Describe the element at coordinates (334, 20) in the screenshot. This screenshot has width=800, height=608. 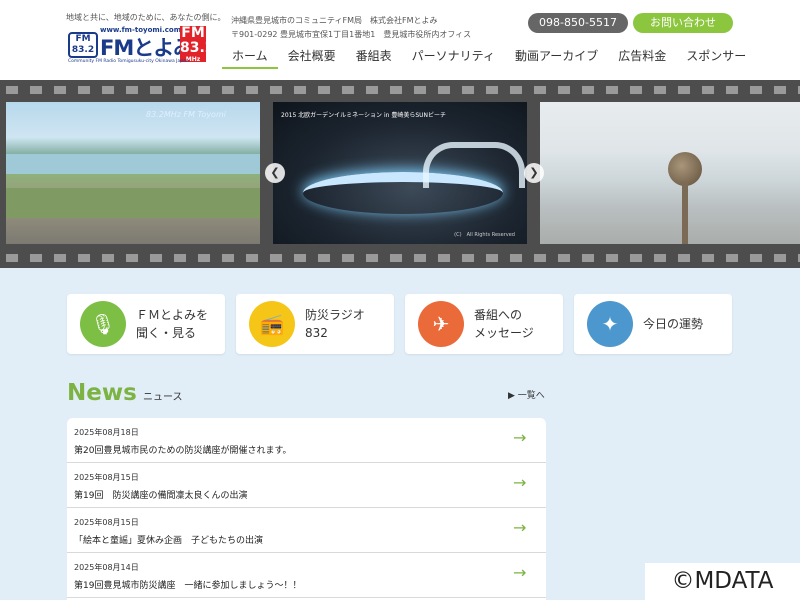
I see `company-line-1: 沖縄県豊見城市のコミュニティFM局 株式会社FMとよみ` at that location.